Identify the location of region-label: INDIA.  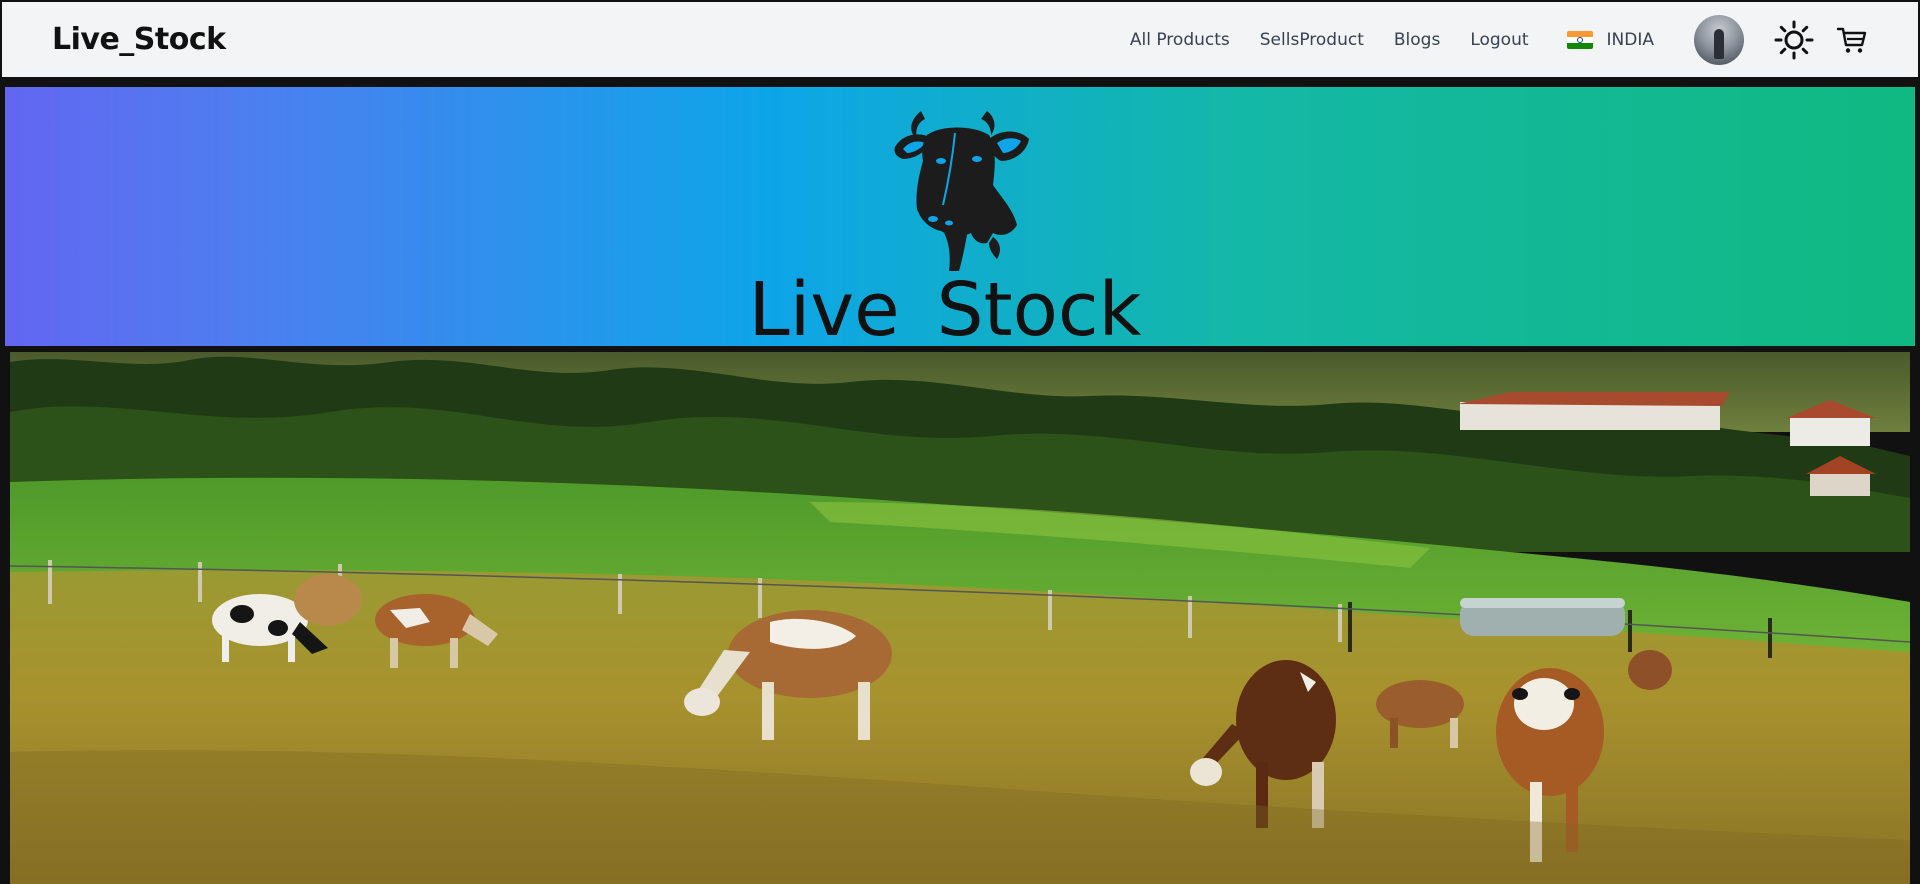
(1630, 39).